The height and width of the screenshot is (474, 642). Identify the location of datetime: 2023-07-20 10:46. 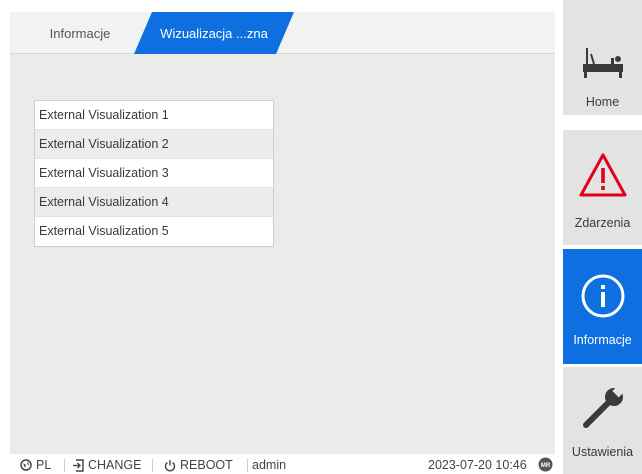
(477, 465).